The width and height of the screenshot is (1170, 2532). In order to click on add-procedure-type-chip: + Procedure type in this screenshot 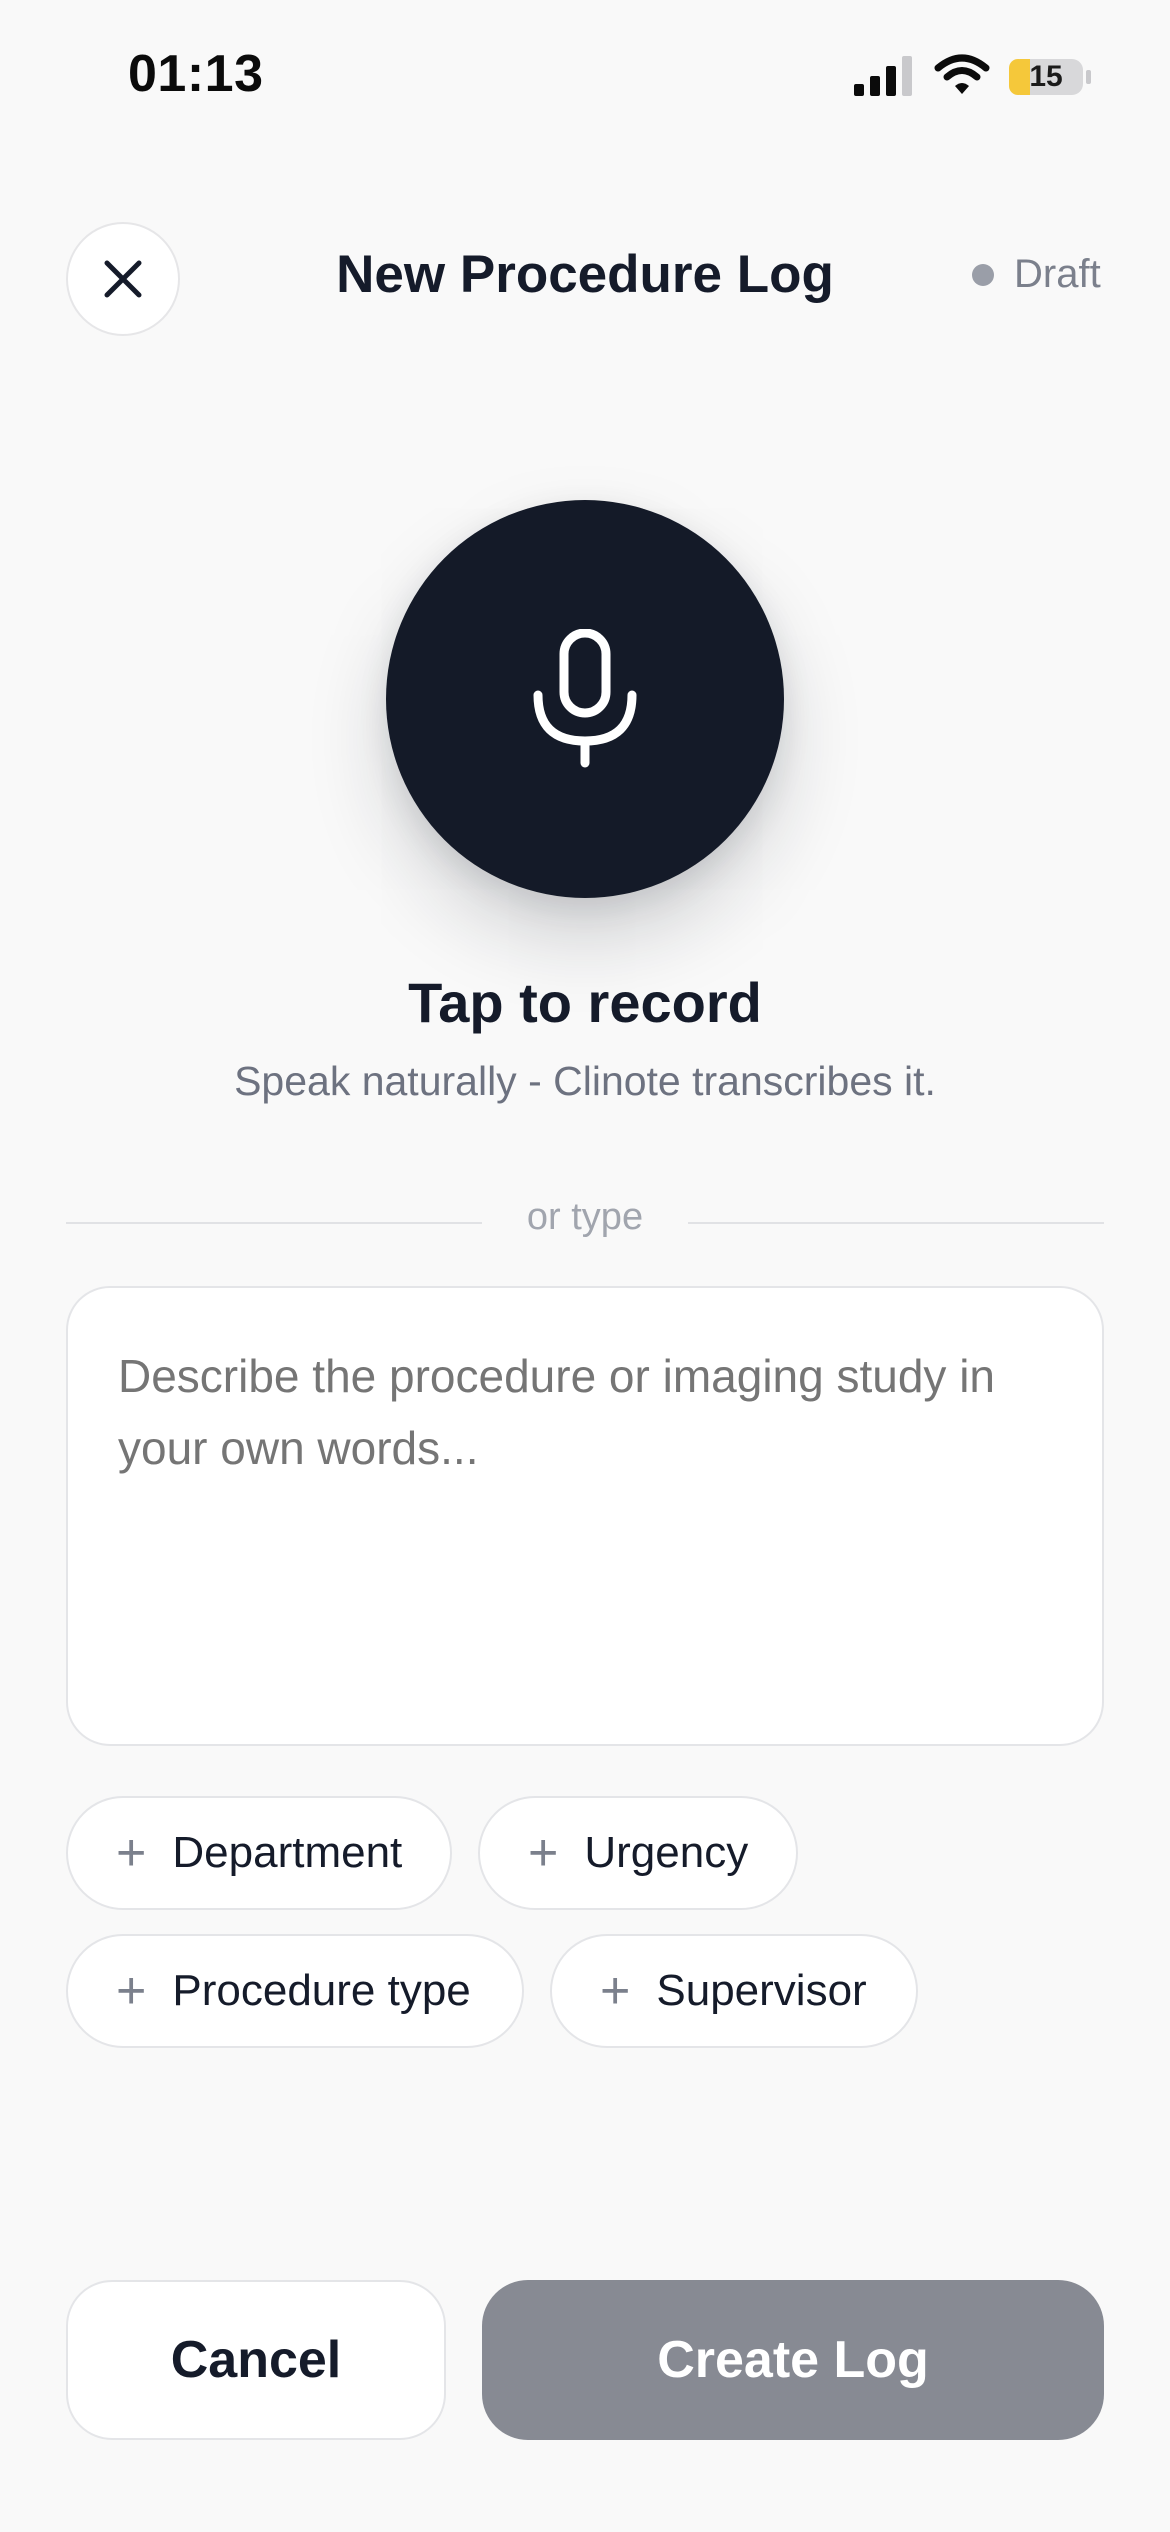, I will do `click(295, 1991)`.